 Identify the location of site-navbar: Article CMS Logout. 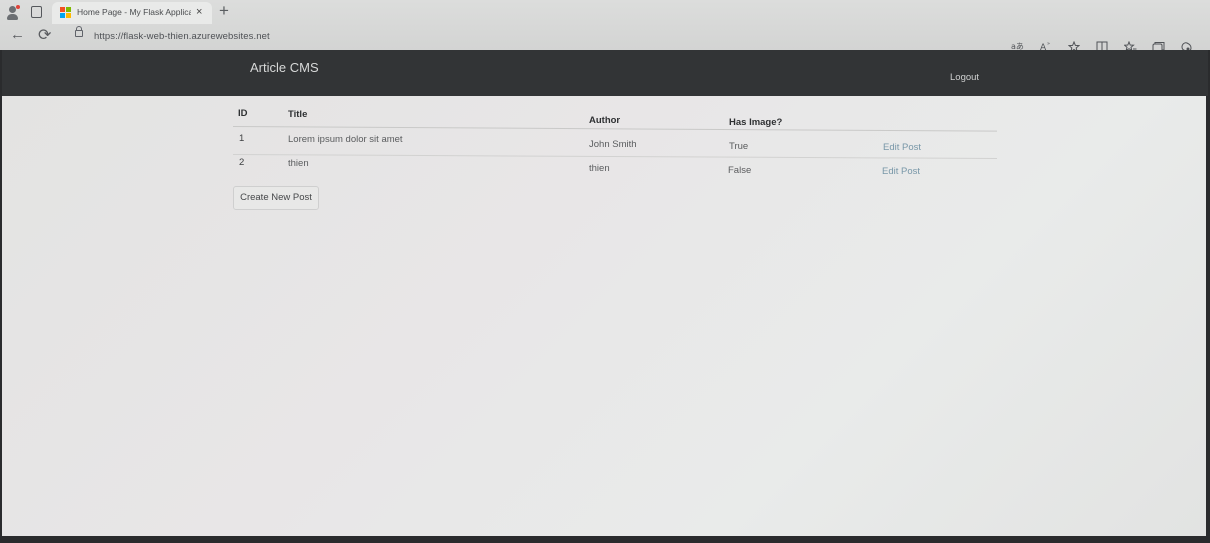
(605, 73).